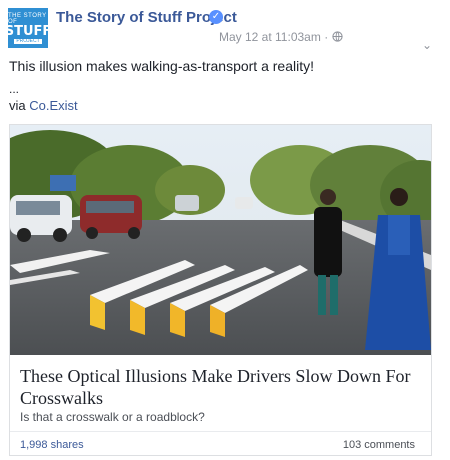  What do you see at coordinates (52, 445) in the screenshot?
I see `shares-count-link: 1,998 shares` at bounding box center [52, 445].